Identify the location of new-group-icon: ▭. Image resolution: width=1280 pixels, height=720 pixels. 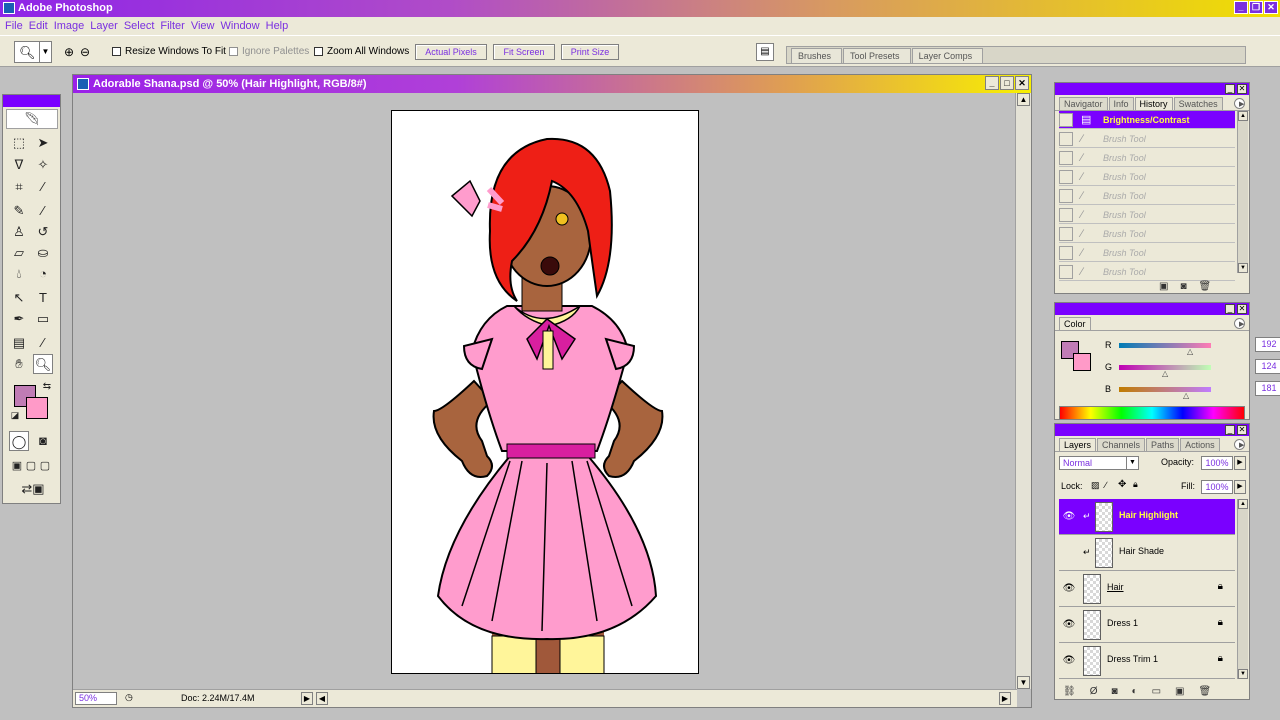
(1156, 691).